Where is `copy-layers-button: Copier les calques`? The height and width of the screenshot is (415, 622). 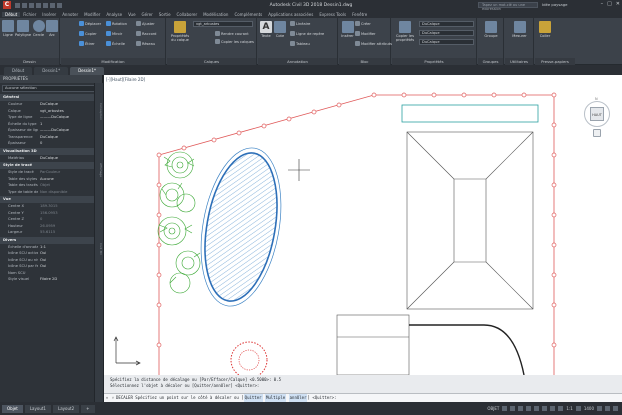
copy-layers-button: Copier les calques is located at coordinates (234, 41).